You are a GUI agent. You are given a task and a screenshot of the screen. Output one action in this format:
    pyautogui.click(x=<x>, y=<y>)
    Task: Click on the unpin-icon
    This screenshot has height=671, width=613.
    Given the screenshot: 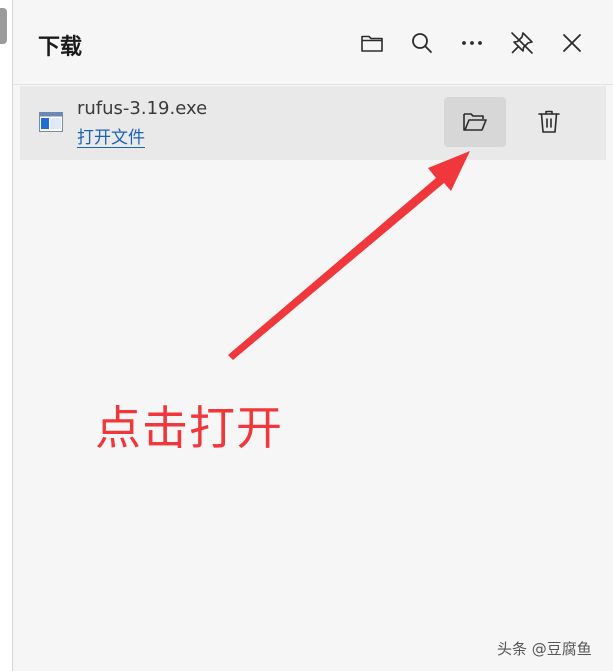 What is the action you would take?
    pyautogui.click(x=522, y=43)
    